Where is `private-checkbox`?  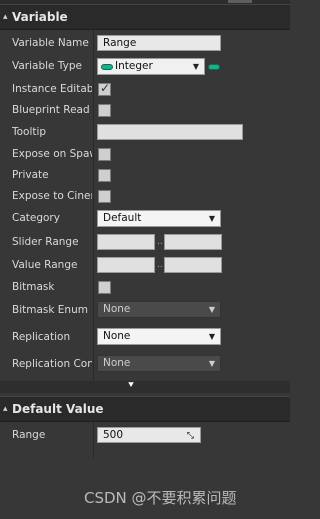
private-checkbox is located at coordinates (104, 175).